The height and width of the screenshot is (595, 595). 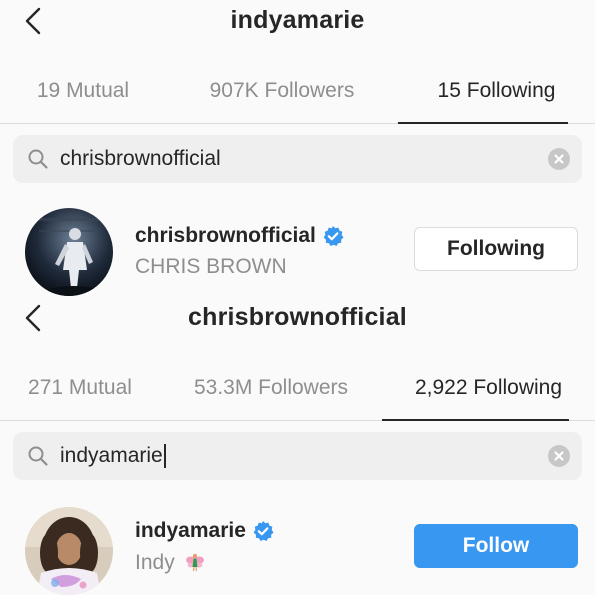 What do you see at coordinates (225, 235) in the screenshot?
I see `username: chrisbrownofficial` at bounding box center [225, 235].